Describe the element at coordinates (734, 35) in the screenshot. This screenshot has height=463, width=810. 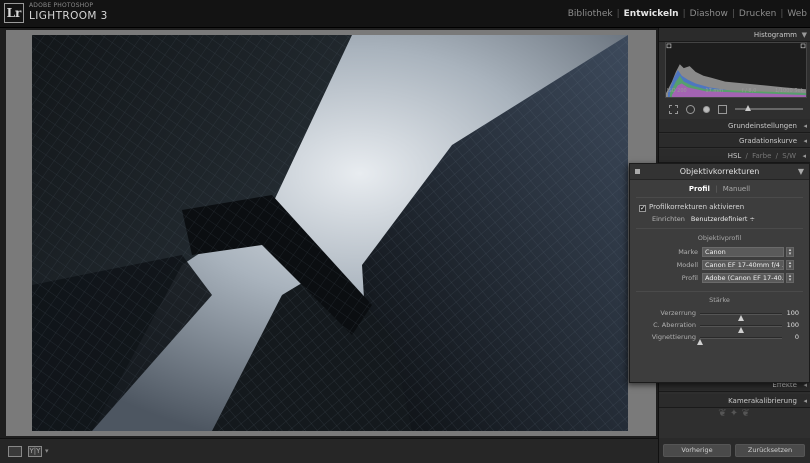
I see `histogram-header: Histogramm ▼` at that location.